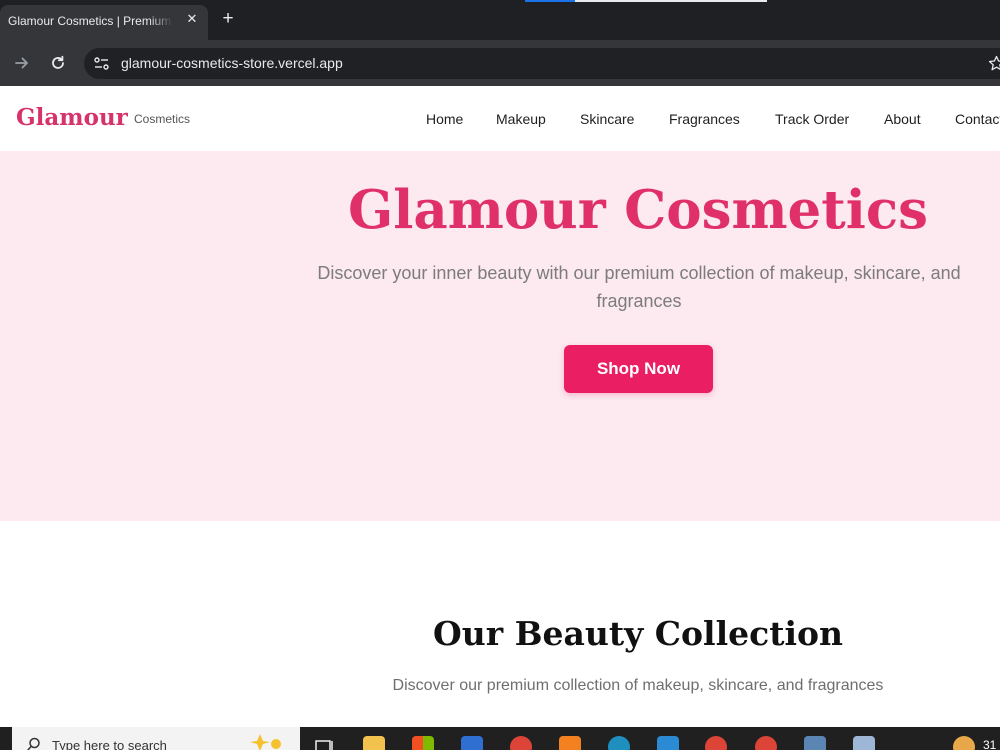 Image resolution: width=1000 pixels, height=750 pixels. What do you see at coordinates (815, 743) in the screenshot?
I see `postgres-icon` at bounding box center [815, 743].